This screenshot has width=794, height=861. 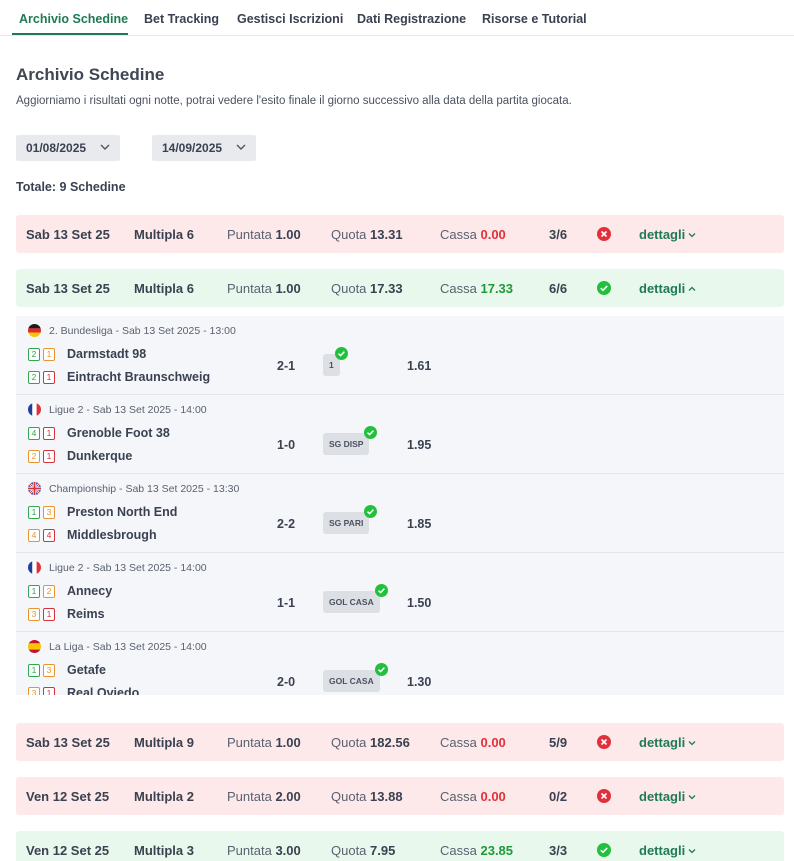 I want to click on tab-archivio-schedine: Archivio Schedine, so click(x=73, y=19).